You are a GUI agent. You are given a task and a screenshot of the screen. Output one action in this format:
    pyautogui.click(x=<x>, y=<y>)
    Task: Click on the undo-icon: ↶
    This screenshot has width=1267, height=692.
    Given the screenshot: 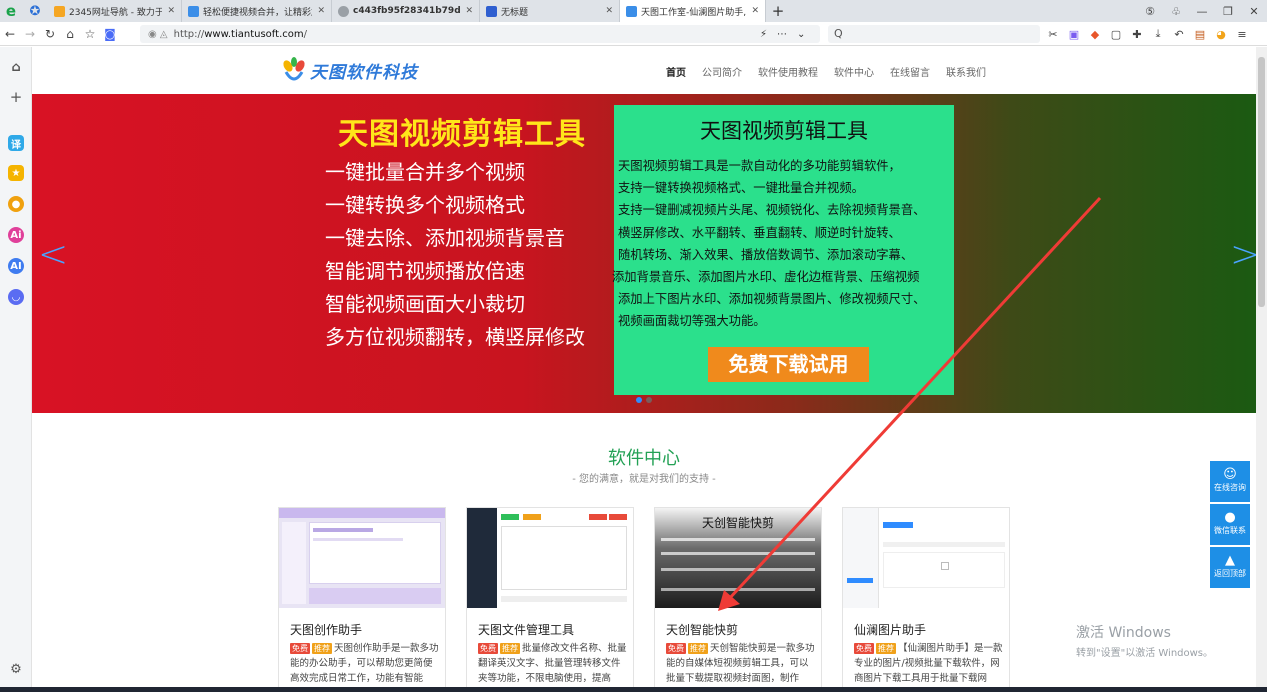 What is the action you would take?
    pyautogui.click(x=1179, y=34)
    